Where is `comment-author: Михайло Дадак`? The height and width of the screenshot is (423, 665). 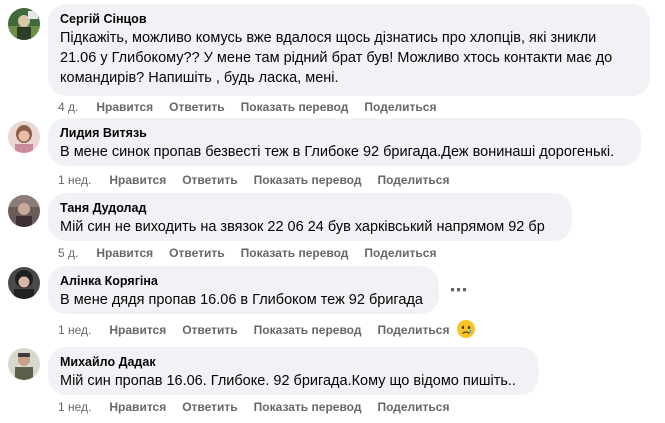
comment-author: Михайло Дадак is located at coordinates (293, 362).